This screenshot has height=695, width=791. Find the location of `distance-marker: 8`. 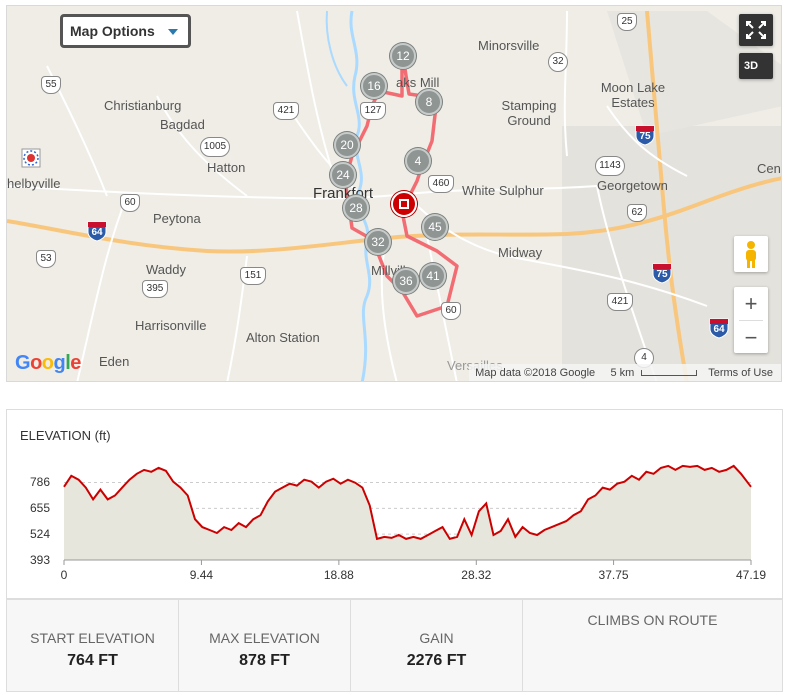

distance-marker: 8 is located at coordinates (429, 102).